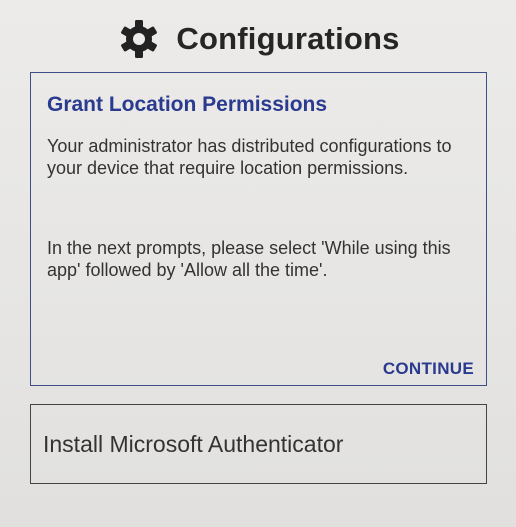 This screenshot has width=516, height=527. I want to click on list-item-install-microsoft-authenticator: Install Microsoft Authenticator, so click(258, 444).